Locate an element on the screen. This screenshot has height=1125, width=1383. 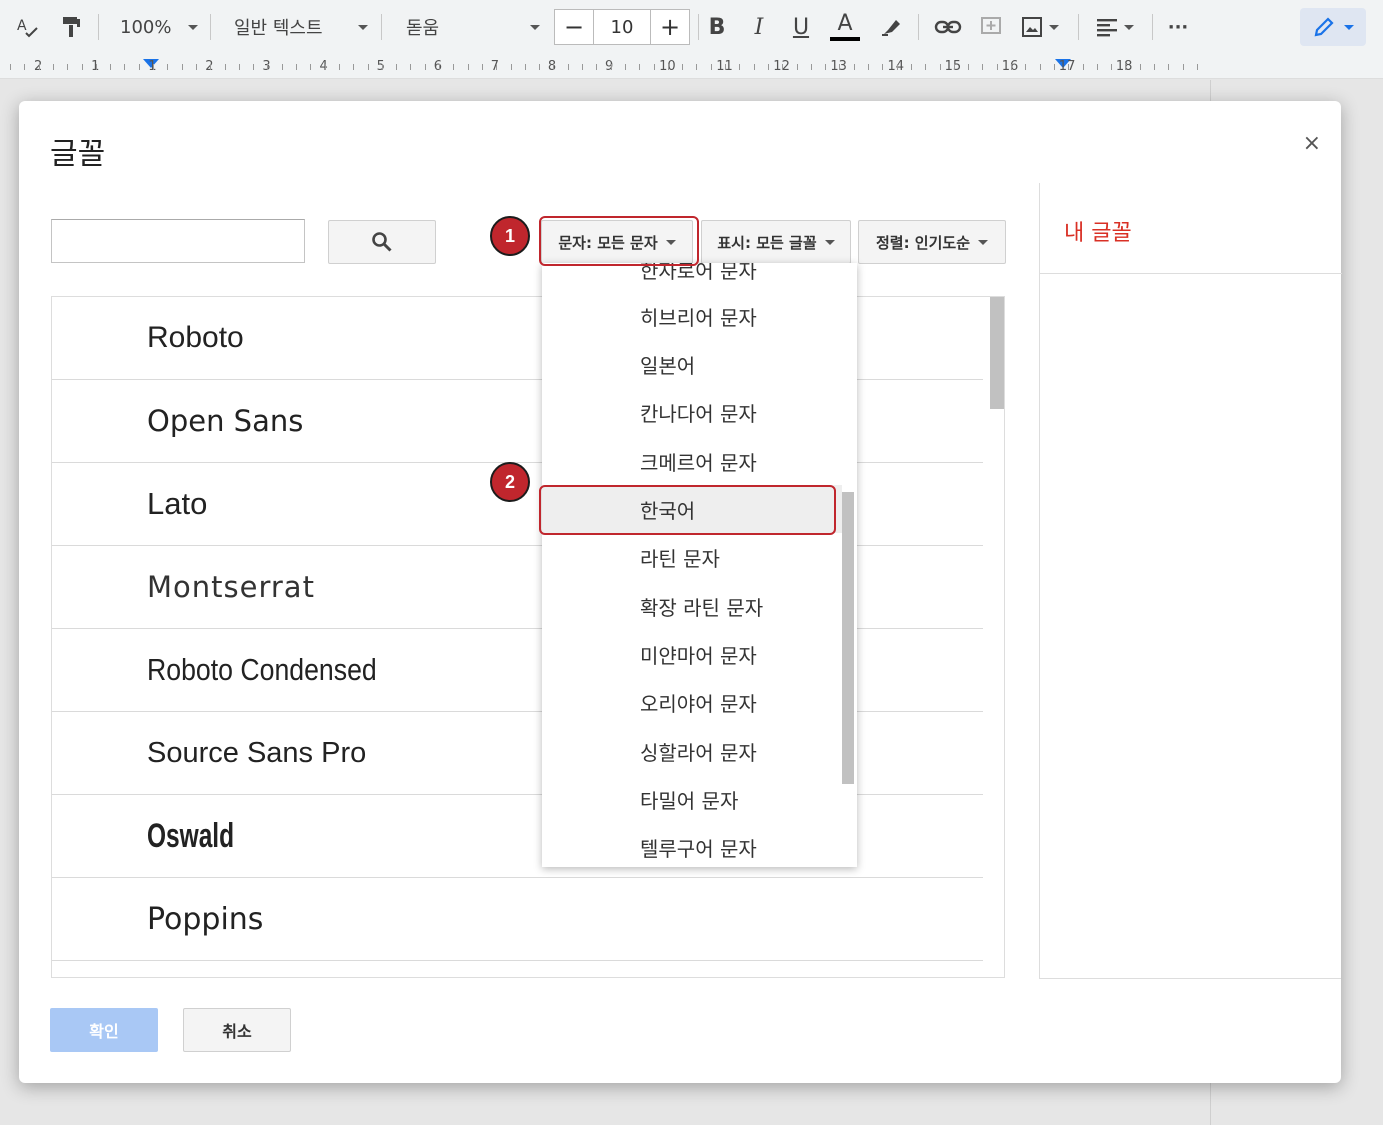
step2-highlight-box is located at coordinates (687, 510).